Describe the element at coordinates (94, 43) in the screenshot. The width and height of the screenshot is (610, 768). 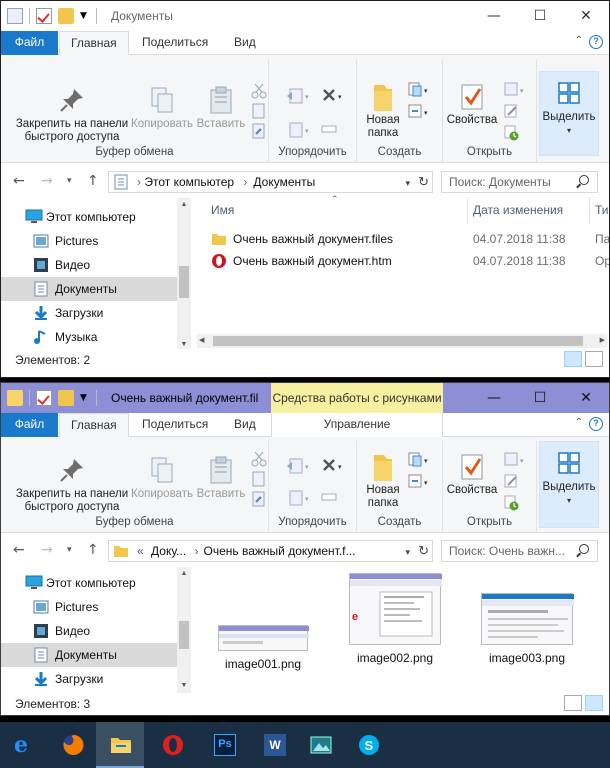
I see `tab-home: Главная` at that location.